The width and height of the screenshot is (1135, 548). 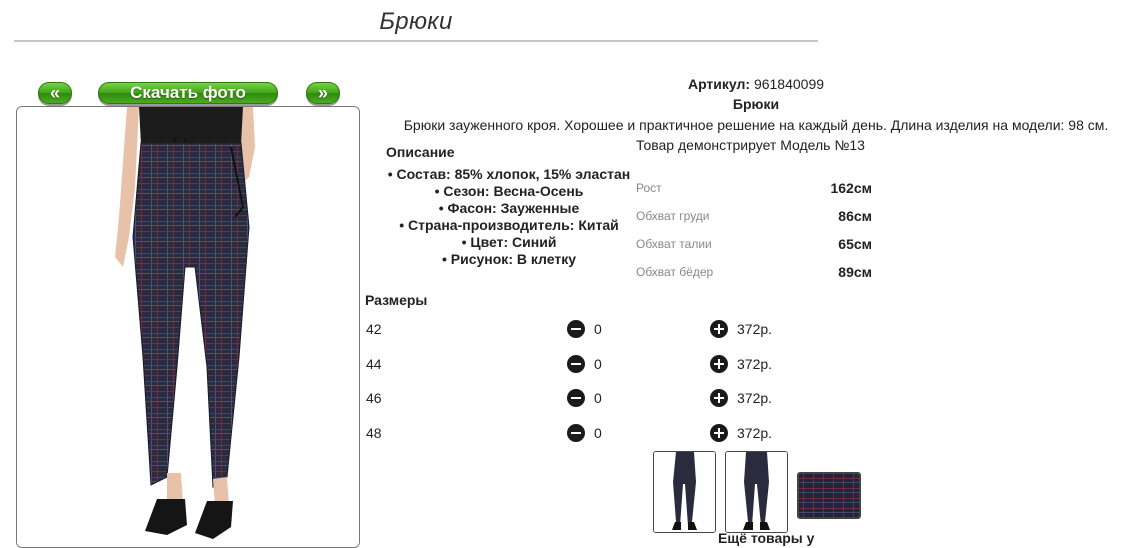 What do you see at coordinates (188, 93) in the screenshot?
I see `download-photo-button: Скачать фото` at bounding box center [188, 93].